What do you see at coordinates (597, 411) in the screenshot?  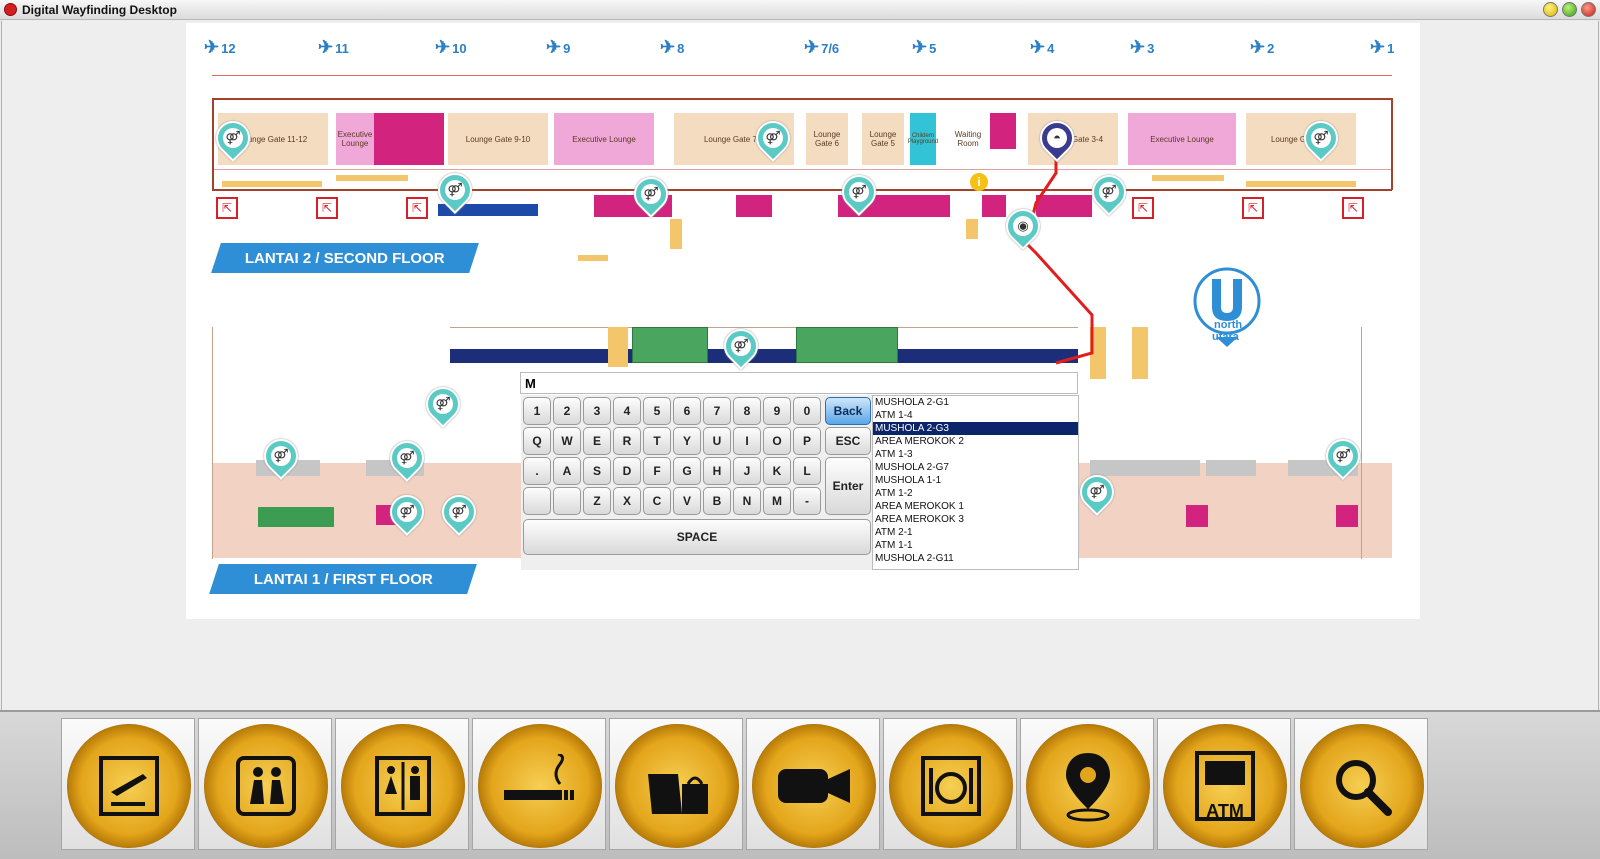 I see `key: 3` at bounding box center [597, 411].